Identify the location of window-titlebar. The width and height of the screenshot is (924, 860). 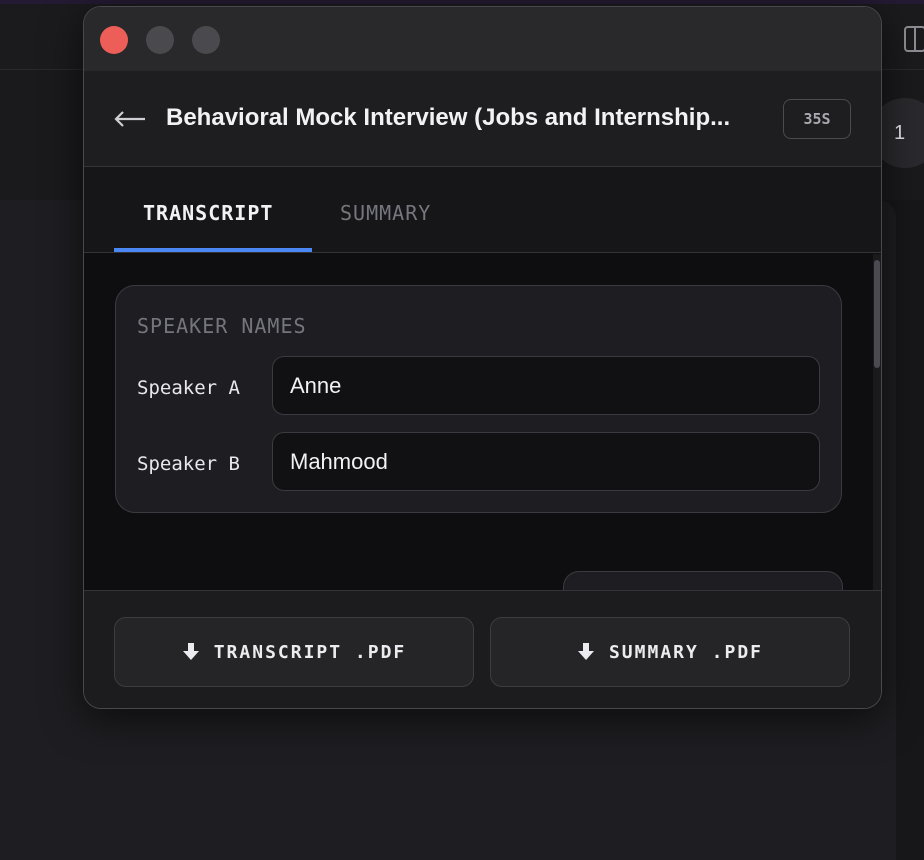
(482, 39).